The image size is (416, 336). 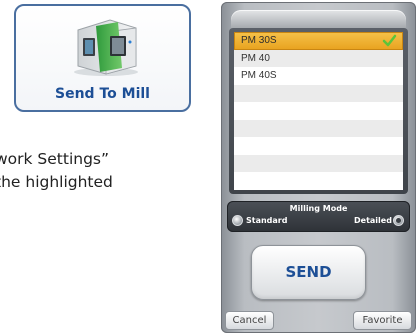 What do you see at coordinates (308, 272) in the screenshot?
I see `send-button: SEND` at bounding box center [308, 272].